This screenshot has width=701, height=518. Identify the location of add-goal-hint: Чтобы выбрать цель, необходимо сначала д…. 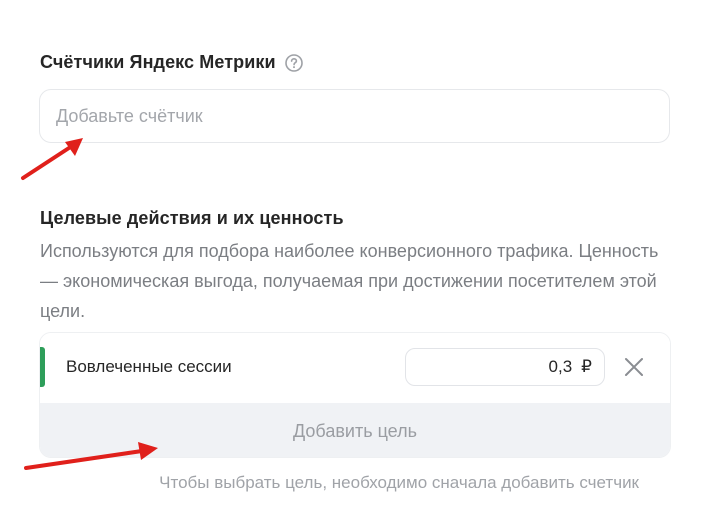
(399, 482).